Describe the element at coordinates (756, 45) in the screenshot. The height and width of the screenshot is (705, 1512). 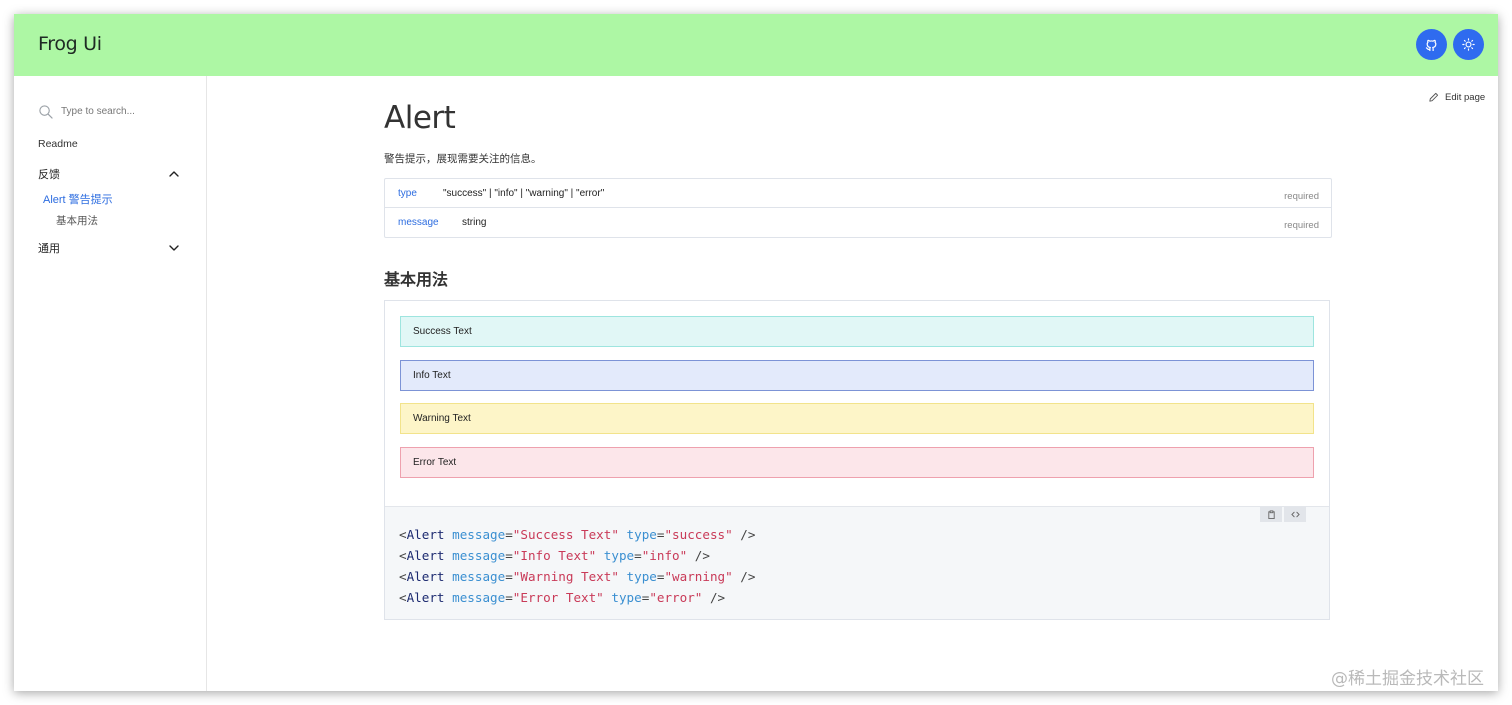
I see `top-navbar: Frog Ui` at that location.